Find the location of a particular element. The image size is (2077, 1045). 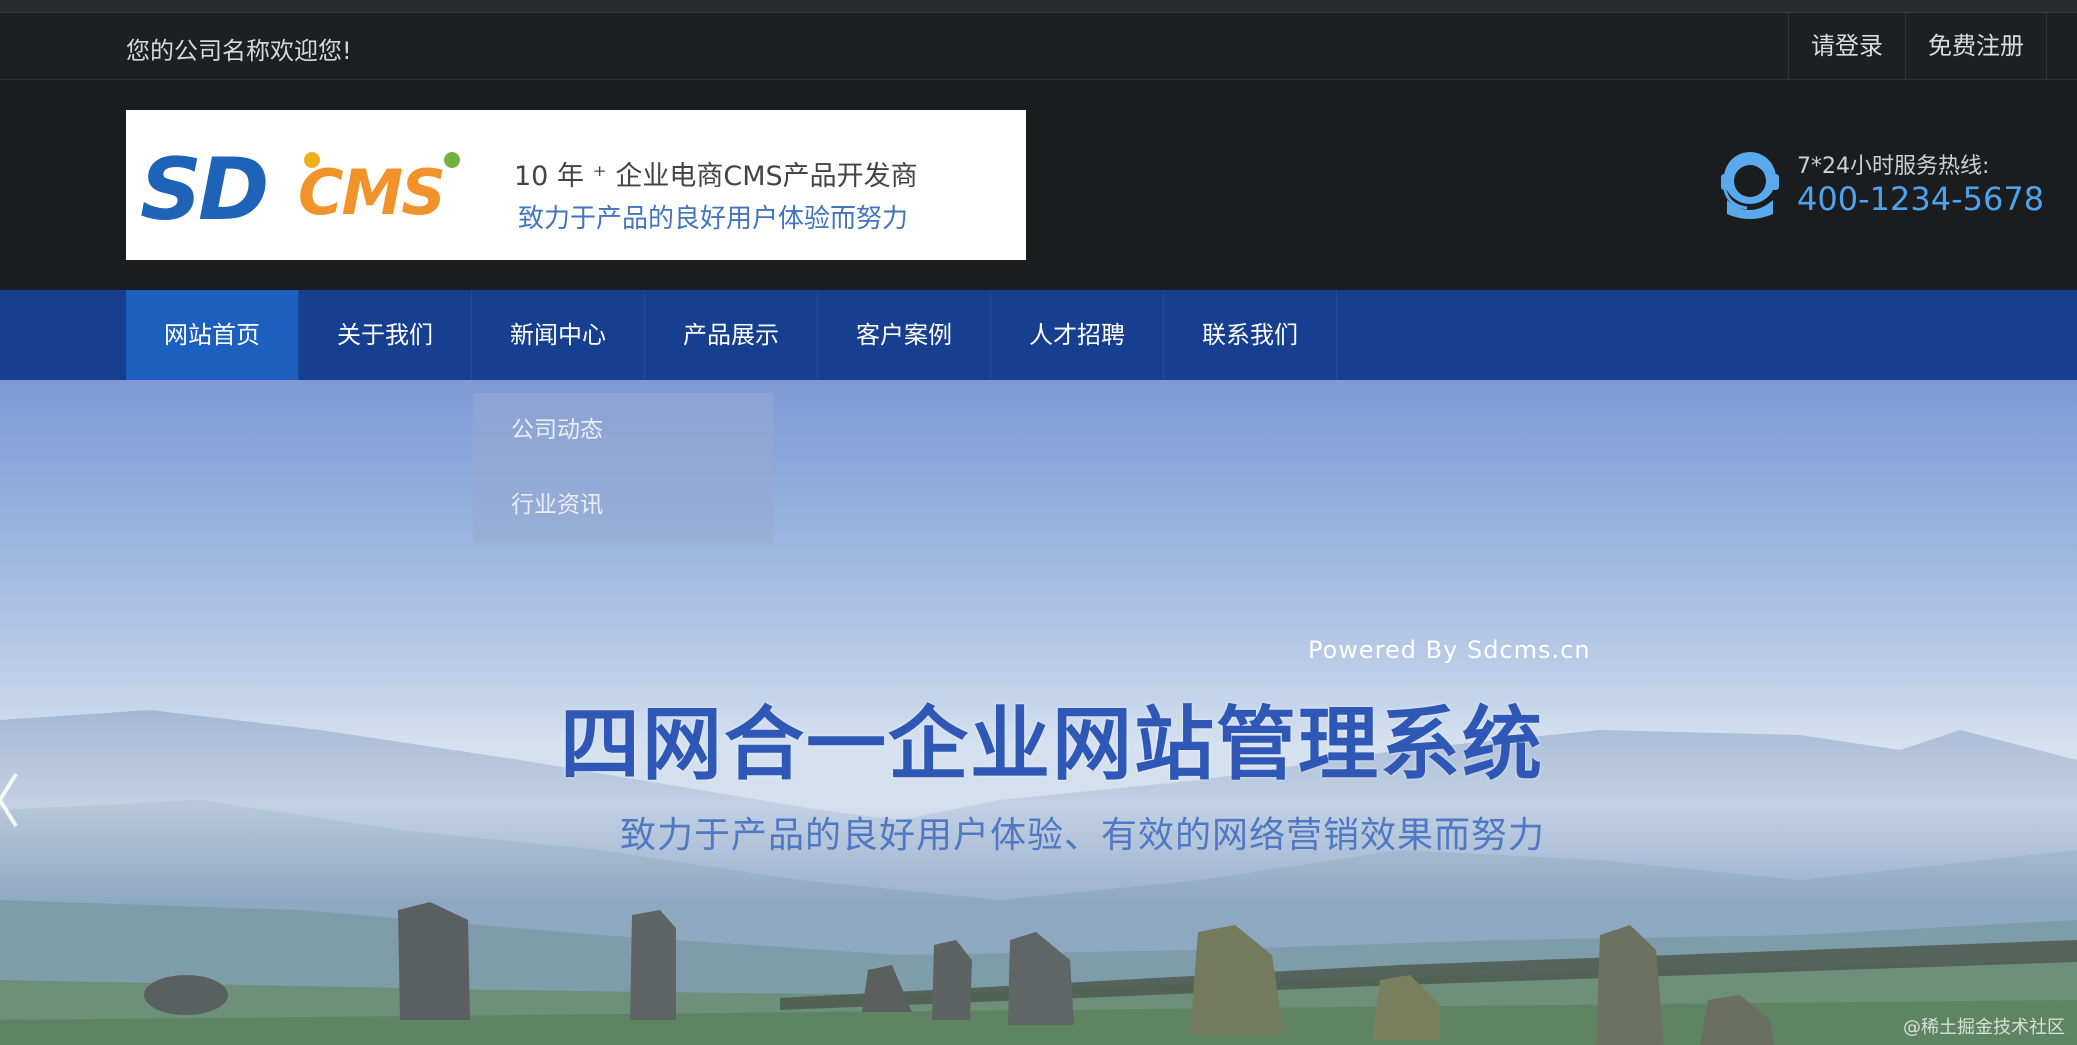

logo-tagline-1: 10 年 ⁺ 企业电商CMS产品开发商 is located at coordinates (716, 176).